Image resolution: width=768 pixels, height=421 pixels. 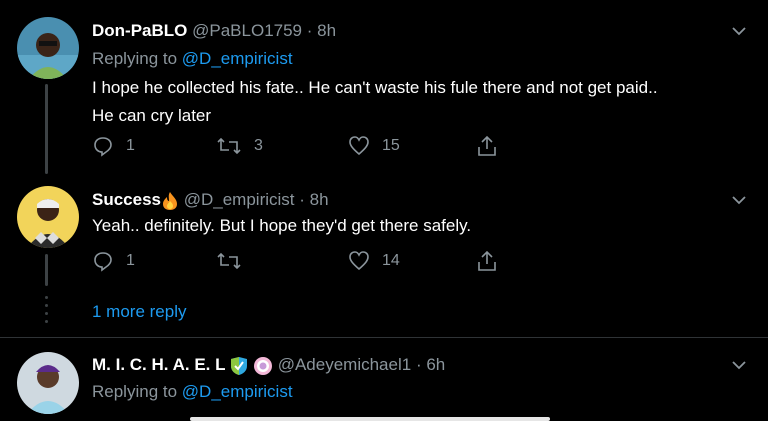 What do you see at coordinates (302, 148) in the screenshot?
I see `tweet-actions: 1 3 15` at bounding box center [302, 148].